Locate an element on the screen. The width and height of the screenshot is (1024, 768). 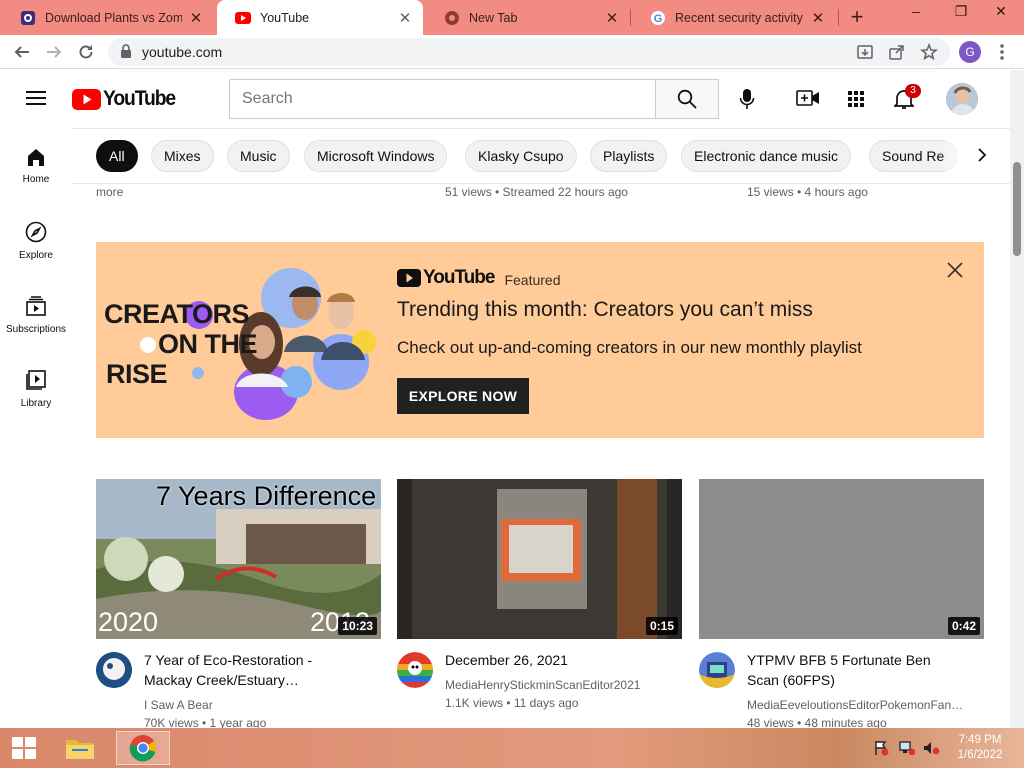
search-input is located at coordinates (443, 99).